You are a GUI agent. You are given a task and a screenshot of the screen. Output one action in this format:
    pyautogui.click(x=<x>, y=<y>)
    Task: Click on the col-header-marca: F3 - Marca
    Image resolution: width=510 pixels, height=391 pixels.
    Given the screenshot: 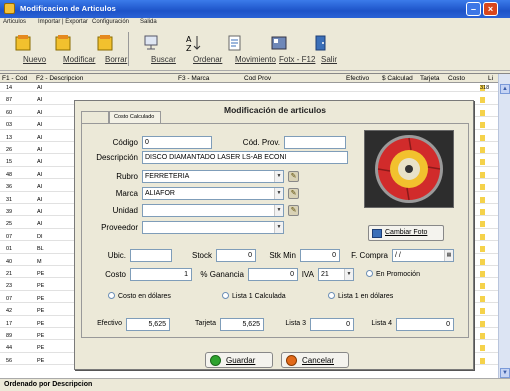 What is the action you would take?
    pyautogui.click(x=193, y=78)
    